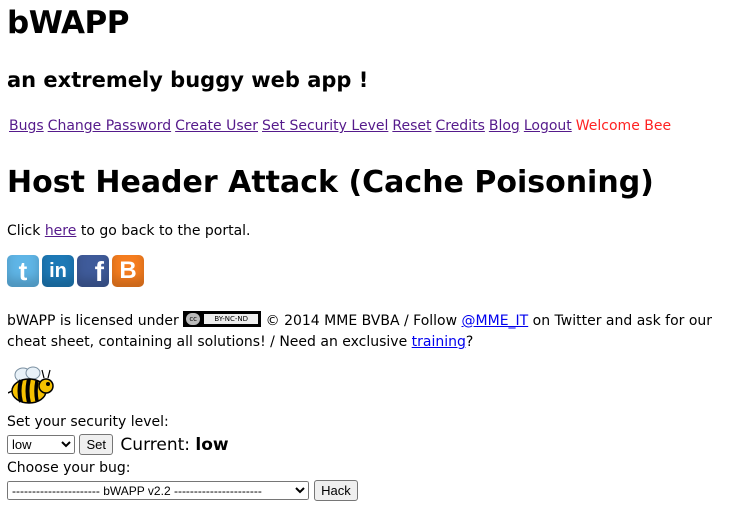  Describe the element at coordinates (165, 231) in the screenshot. I see `back-suffix: to go back to the portal.` at that location.